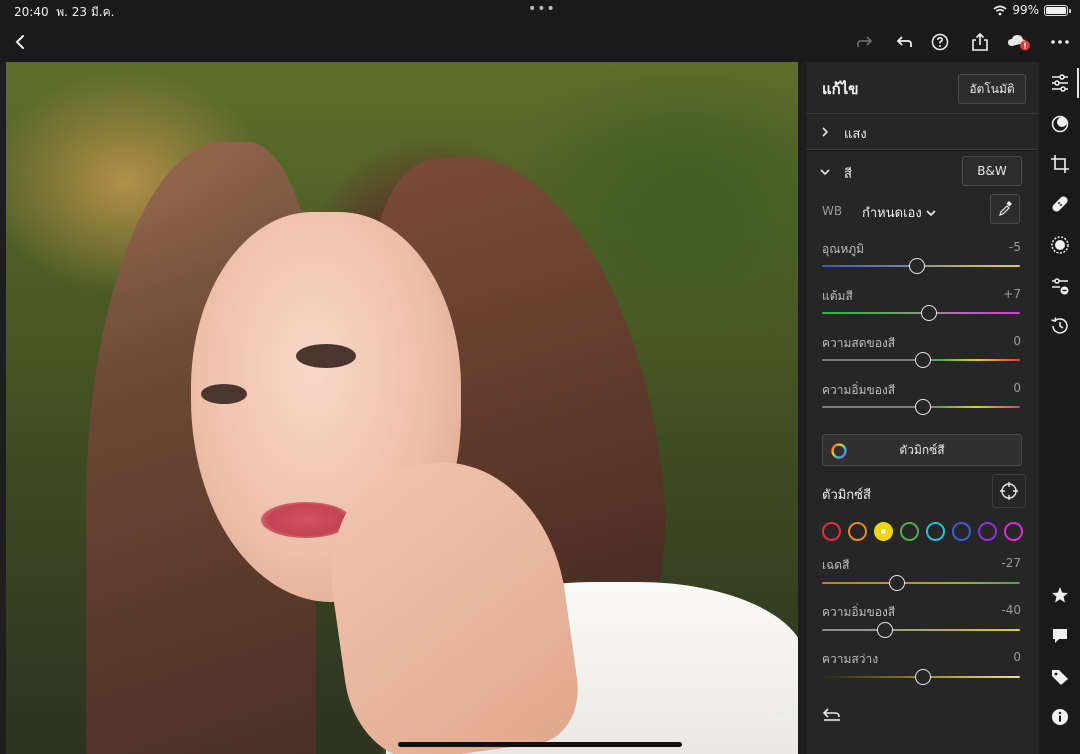 The height and width of the screenshot is (754, 1080). What do you see at coordinates (848, 173) in the screenshot?
I see `section-color-label: สี` at bounding box center [848, 173].